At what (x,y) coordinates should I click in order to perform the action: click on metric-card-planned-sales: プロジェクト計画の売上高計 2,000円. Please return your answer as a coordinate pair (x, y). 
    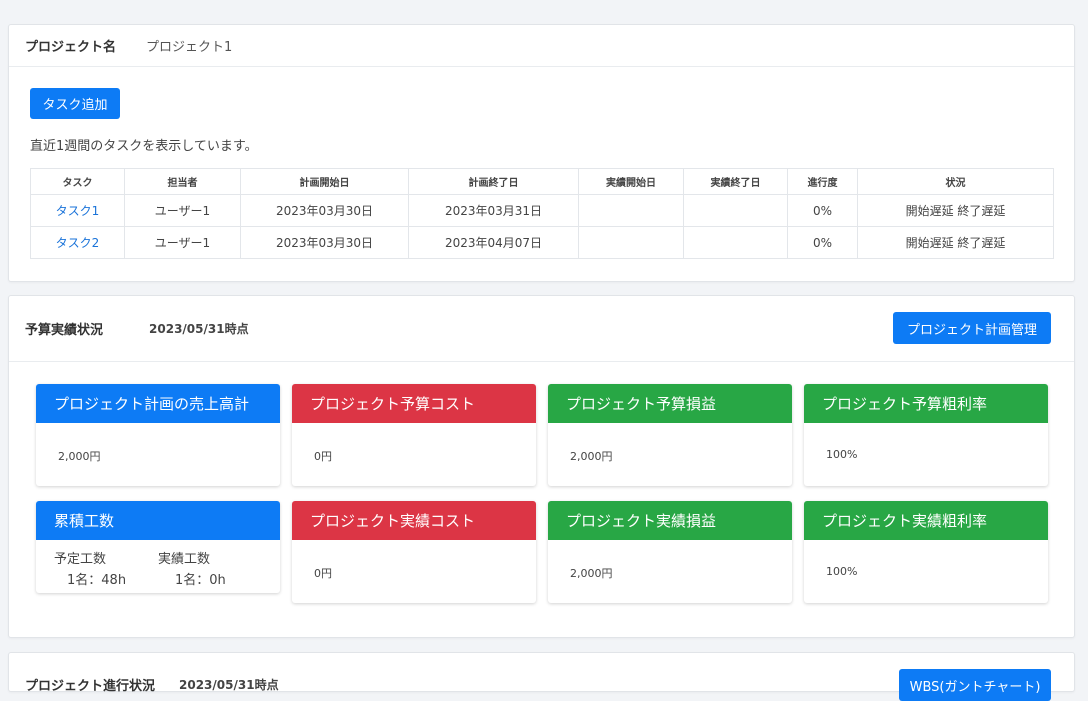
    Looking at the image, I should click on (158, 435).